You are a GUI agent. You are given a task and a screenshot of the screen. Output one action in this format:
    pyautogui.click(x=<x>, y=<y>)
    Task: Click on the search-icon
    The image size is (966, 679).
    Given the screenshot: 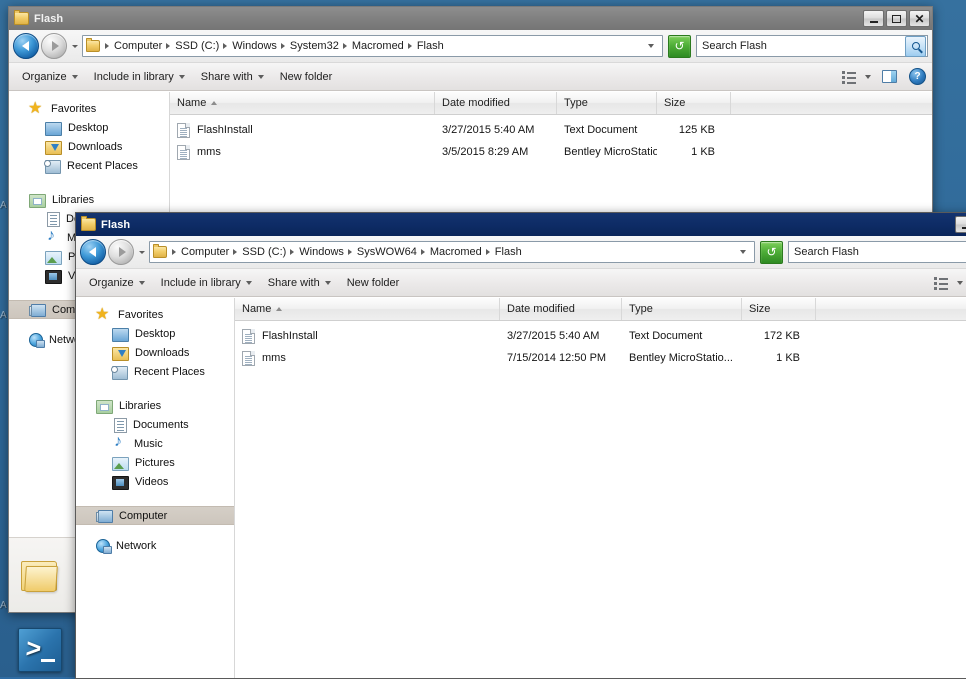 What is the action you would take?
    pyautogui.click(x=915, y=46)
    